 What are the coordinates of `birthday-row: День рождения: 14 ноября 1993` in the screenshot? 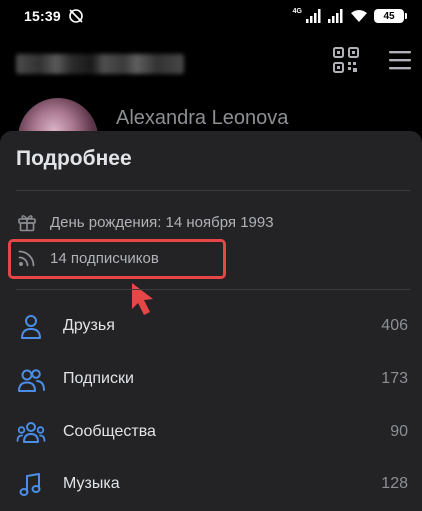 It's located at (145, 222).